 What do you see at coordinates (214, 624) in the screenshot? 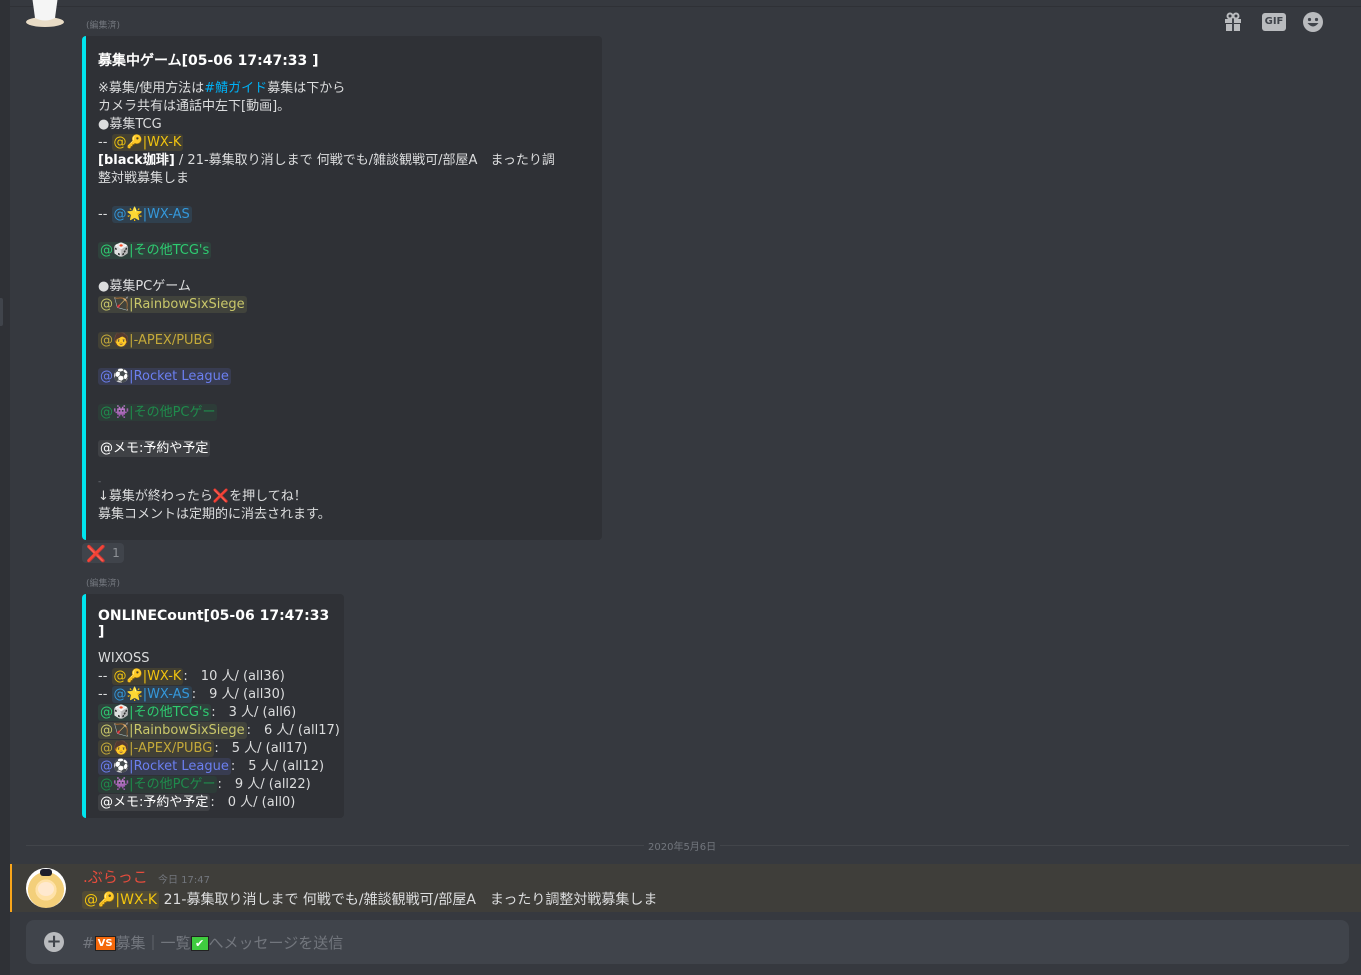
I see `count-embed-title: ONLINECount[05-06 17:47:33 ]` at bounding box center [214, 624].